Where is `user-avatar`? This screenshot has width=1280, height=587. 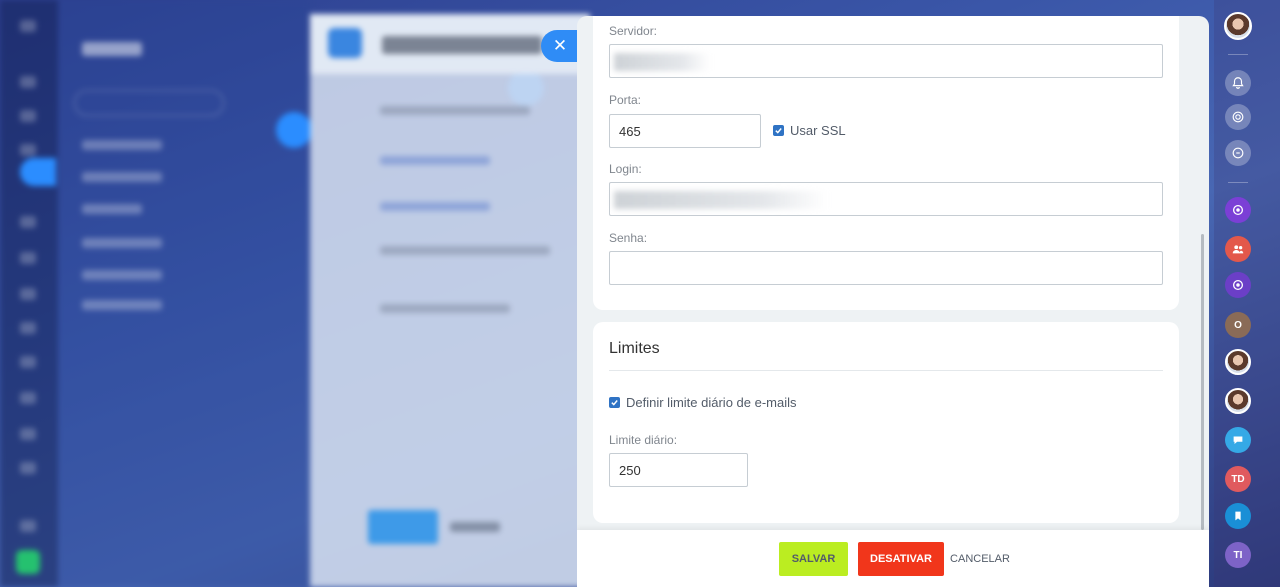 user-avatar is located at coordinates (1238, 26).